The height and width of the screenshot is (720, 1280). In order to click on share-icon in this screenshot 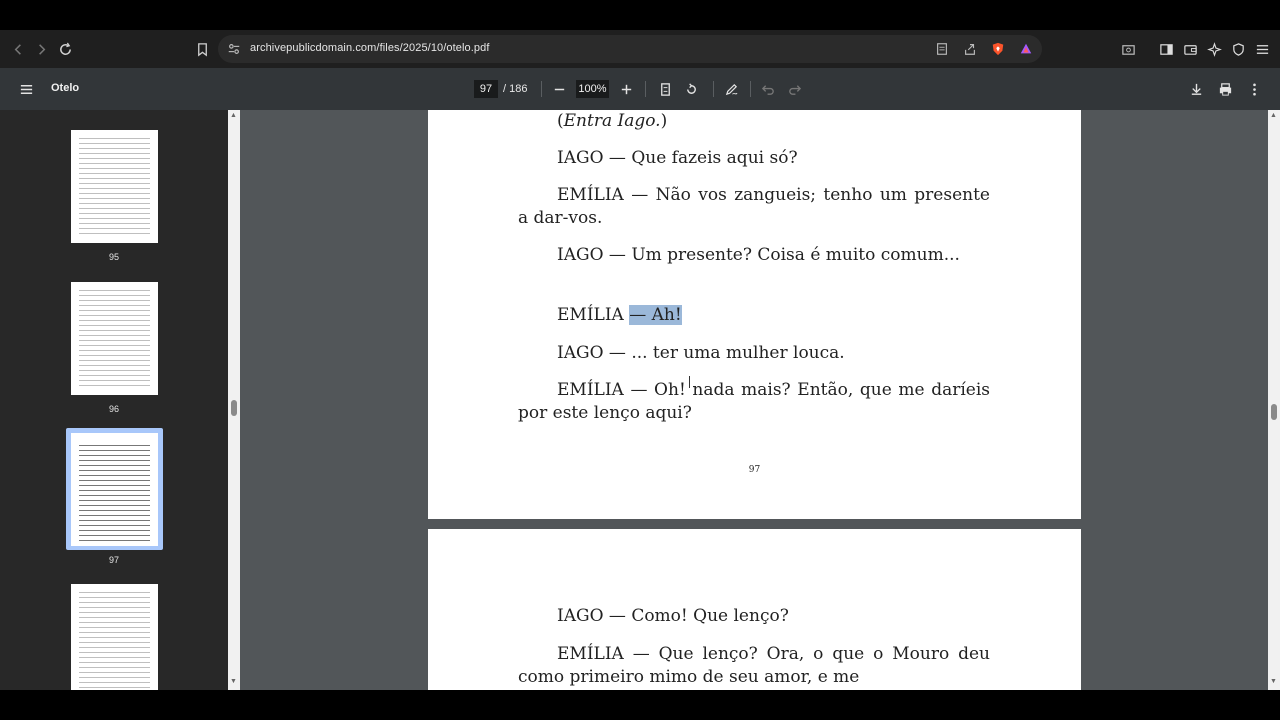, I will do `click(970, 49)`.